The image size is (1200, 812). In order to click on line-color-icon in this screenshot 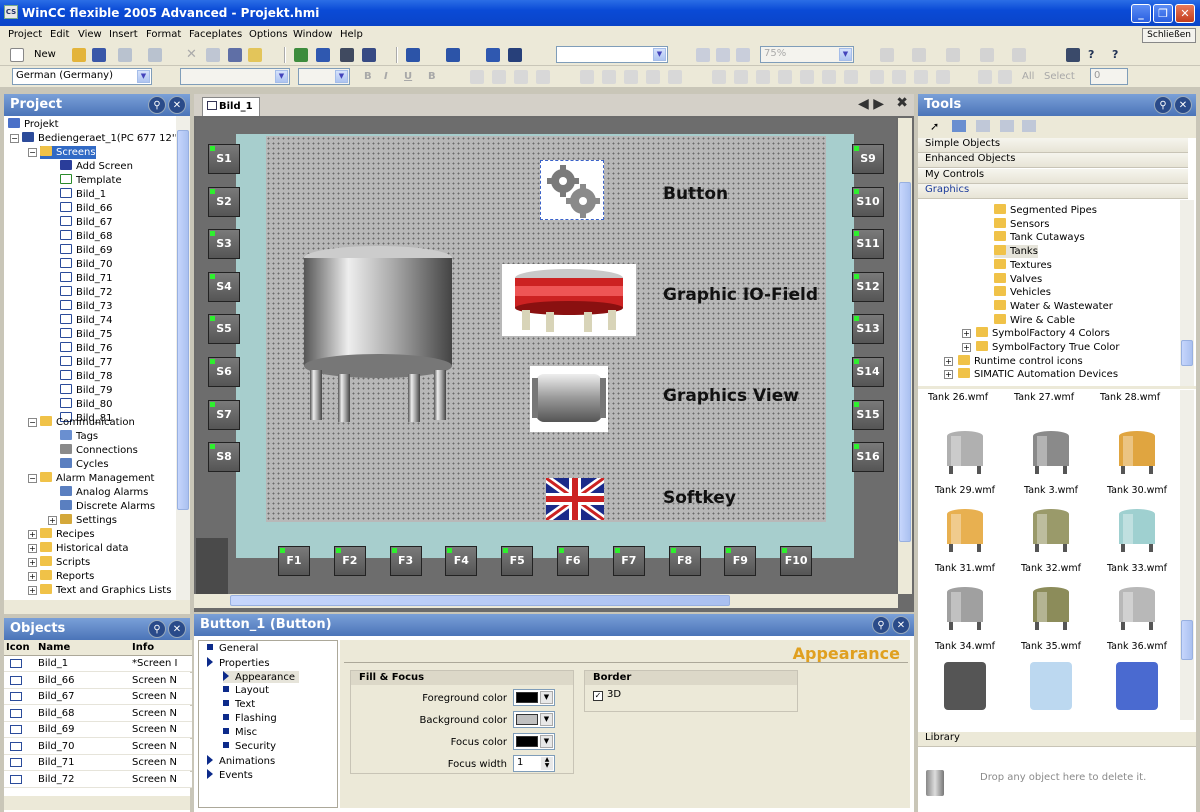, I will do `click(919, 55)`.